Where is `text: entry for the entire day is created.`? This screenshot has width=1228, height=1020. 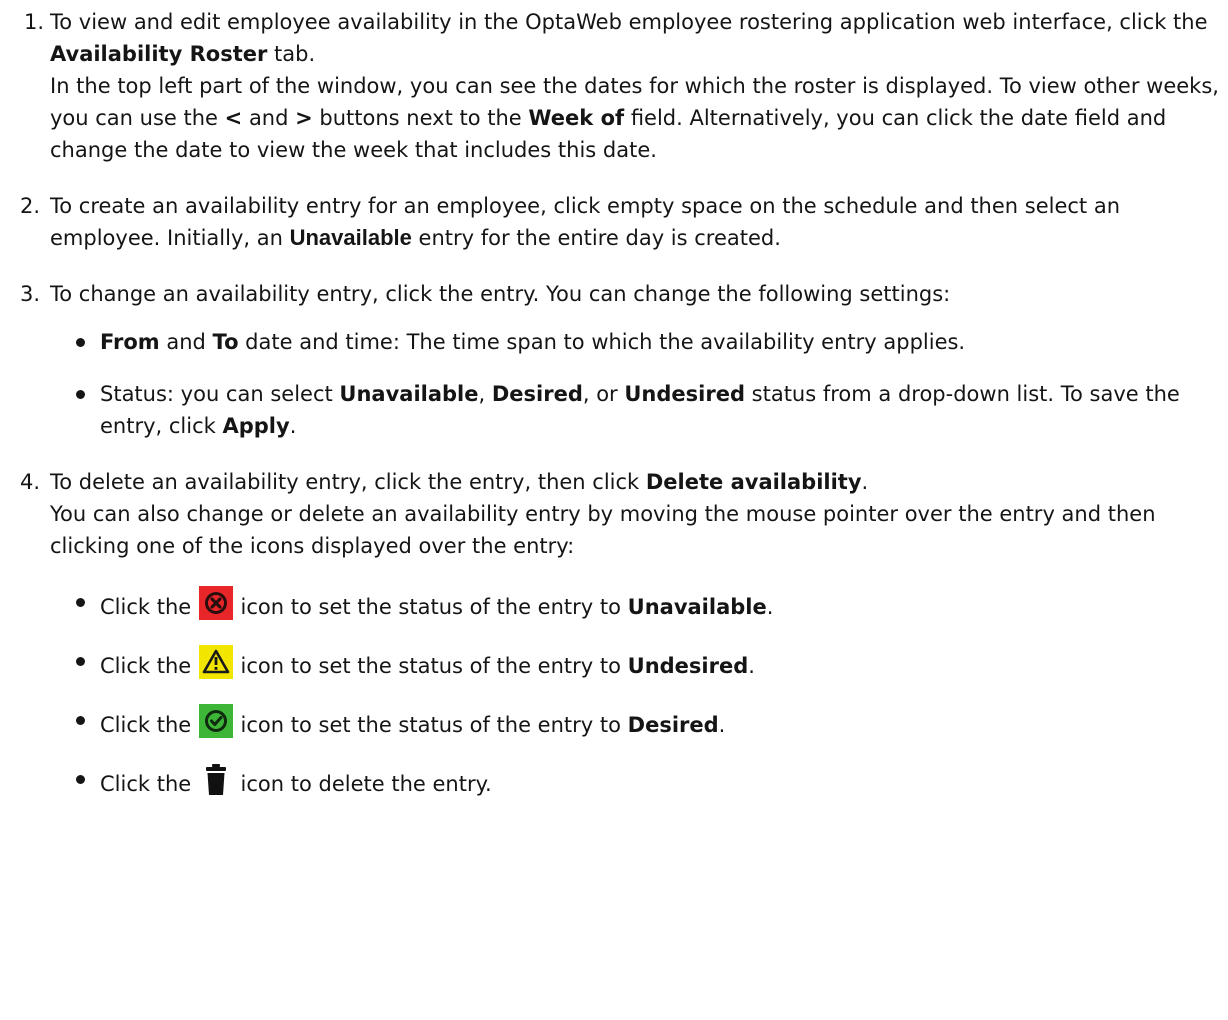
text: entry for the entire day is created. is located at coordinates (596, 238).